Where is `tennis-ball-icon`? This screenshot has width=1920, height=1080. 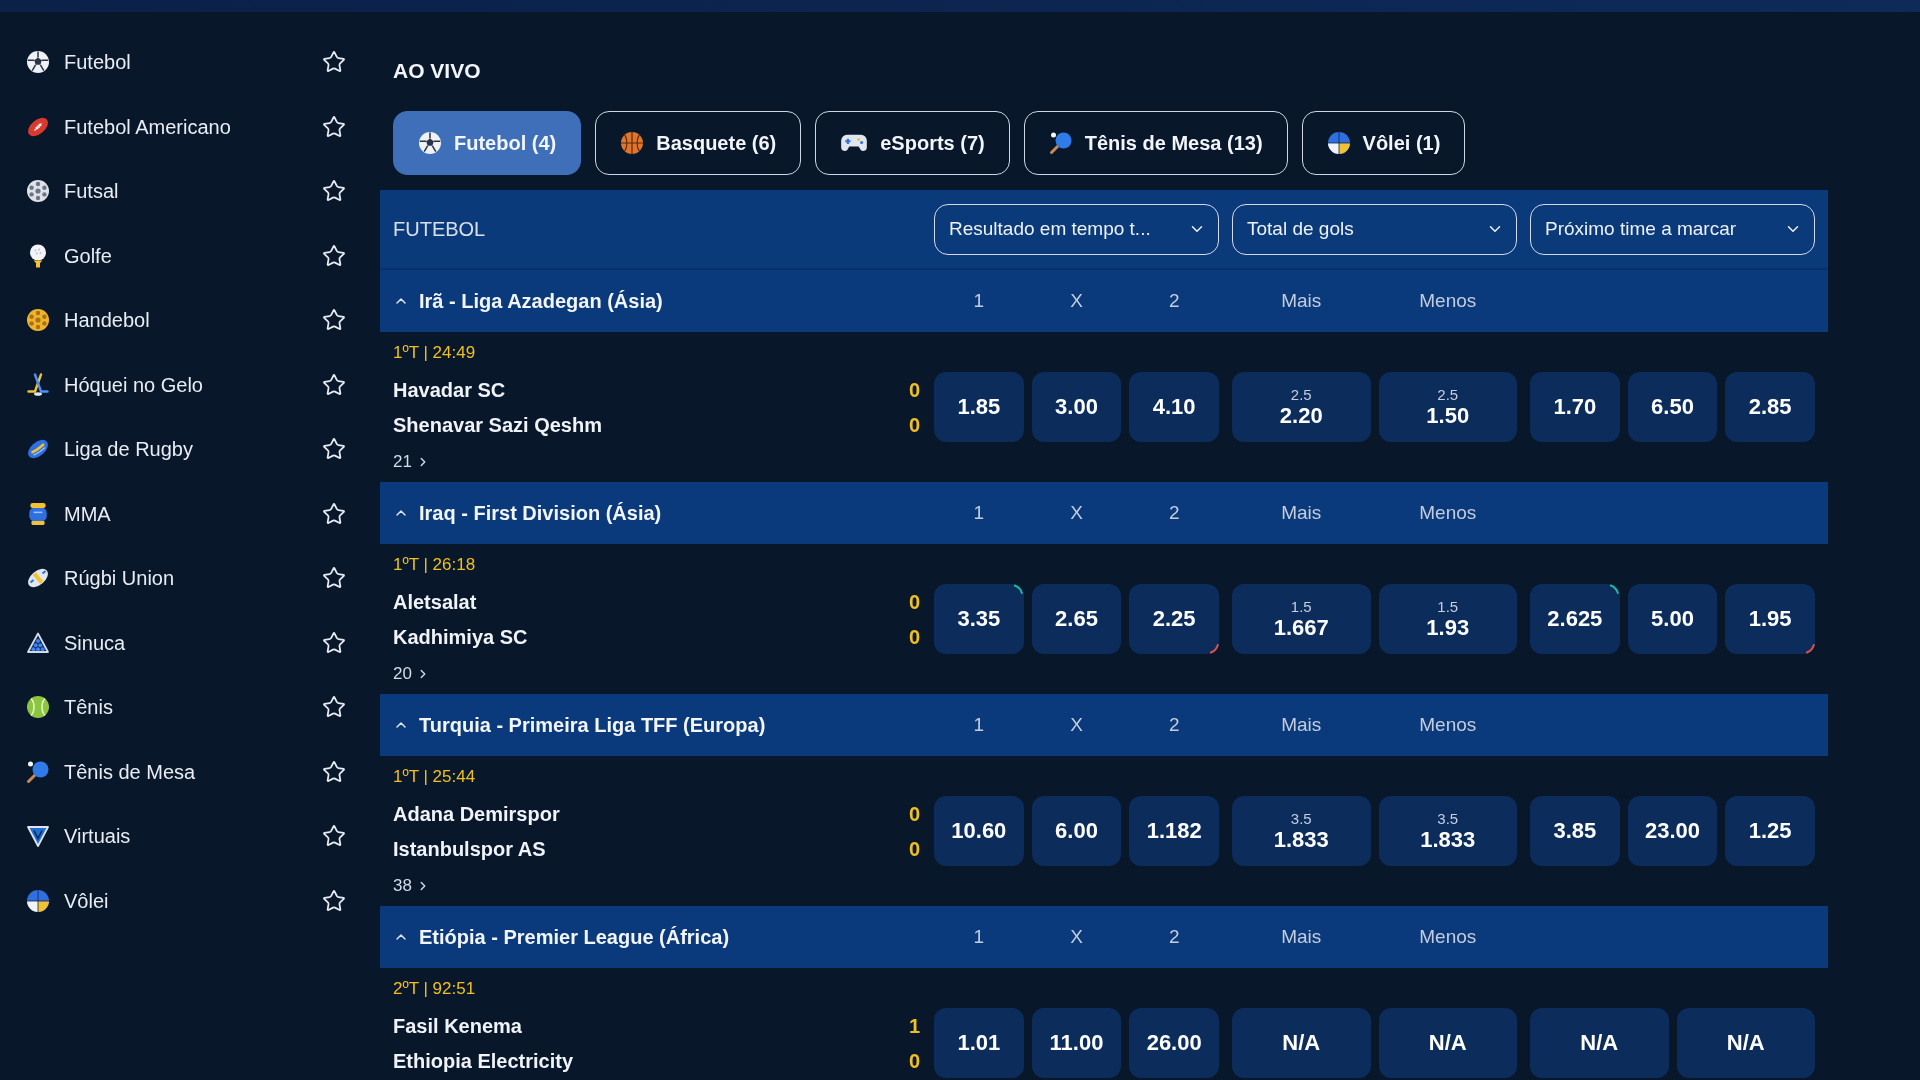 tennis-ball-icon is located at coordinates (38, 707).